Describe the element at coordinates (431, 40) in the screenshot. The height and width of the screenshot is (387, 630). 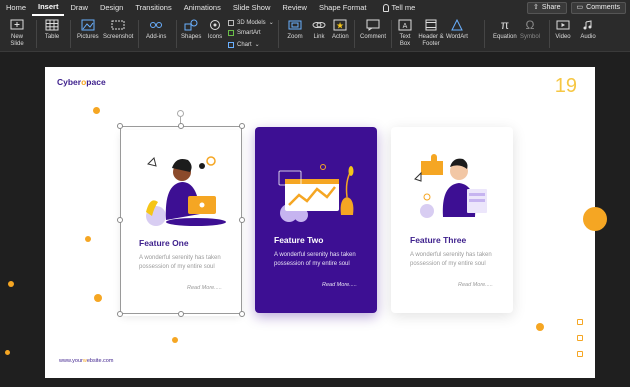
I see `header-footer-label: Header & Footer` at that location.